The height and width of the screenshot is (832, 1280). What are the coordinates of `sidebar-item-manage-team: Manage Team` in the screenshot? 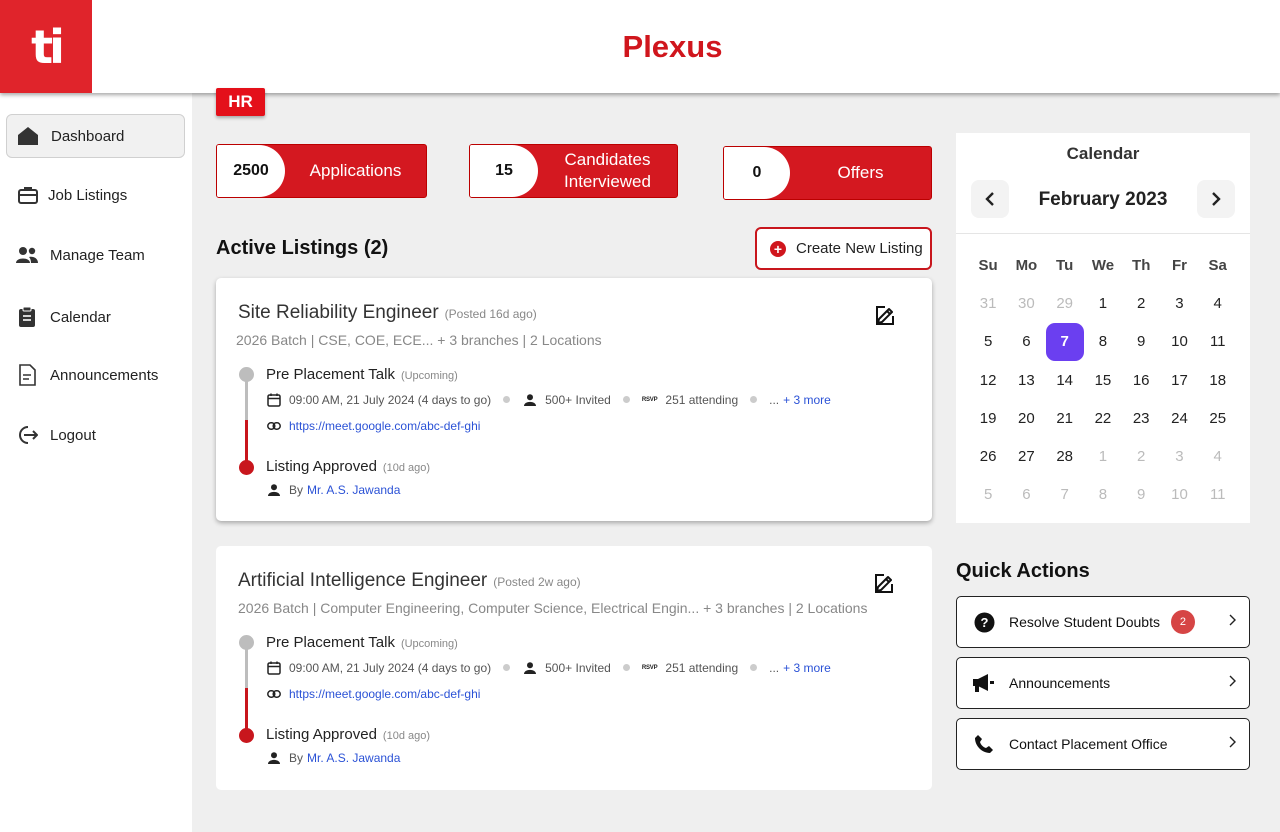 It's located at (95, 255).